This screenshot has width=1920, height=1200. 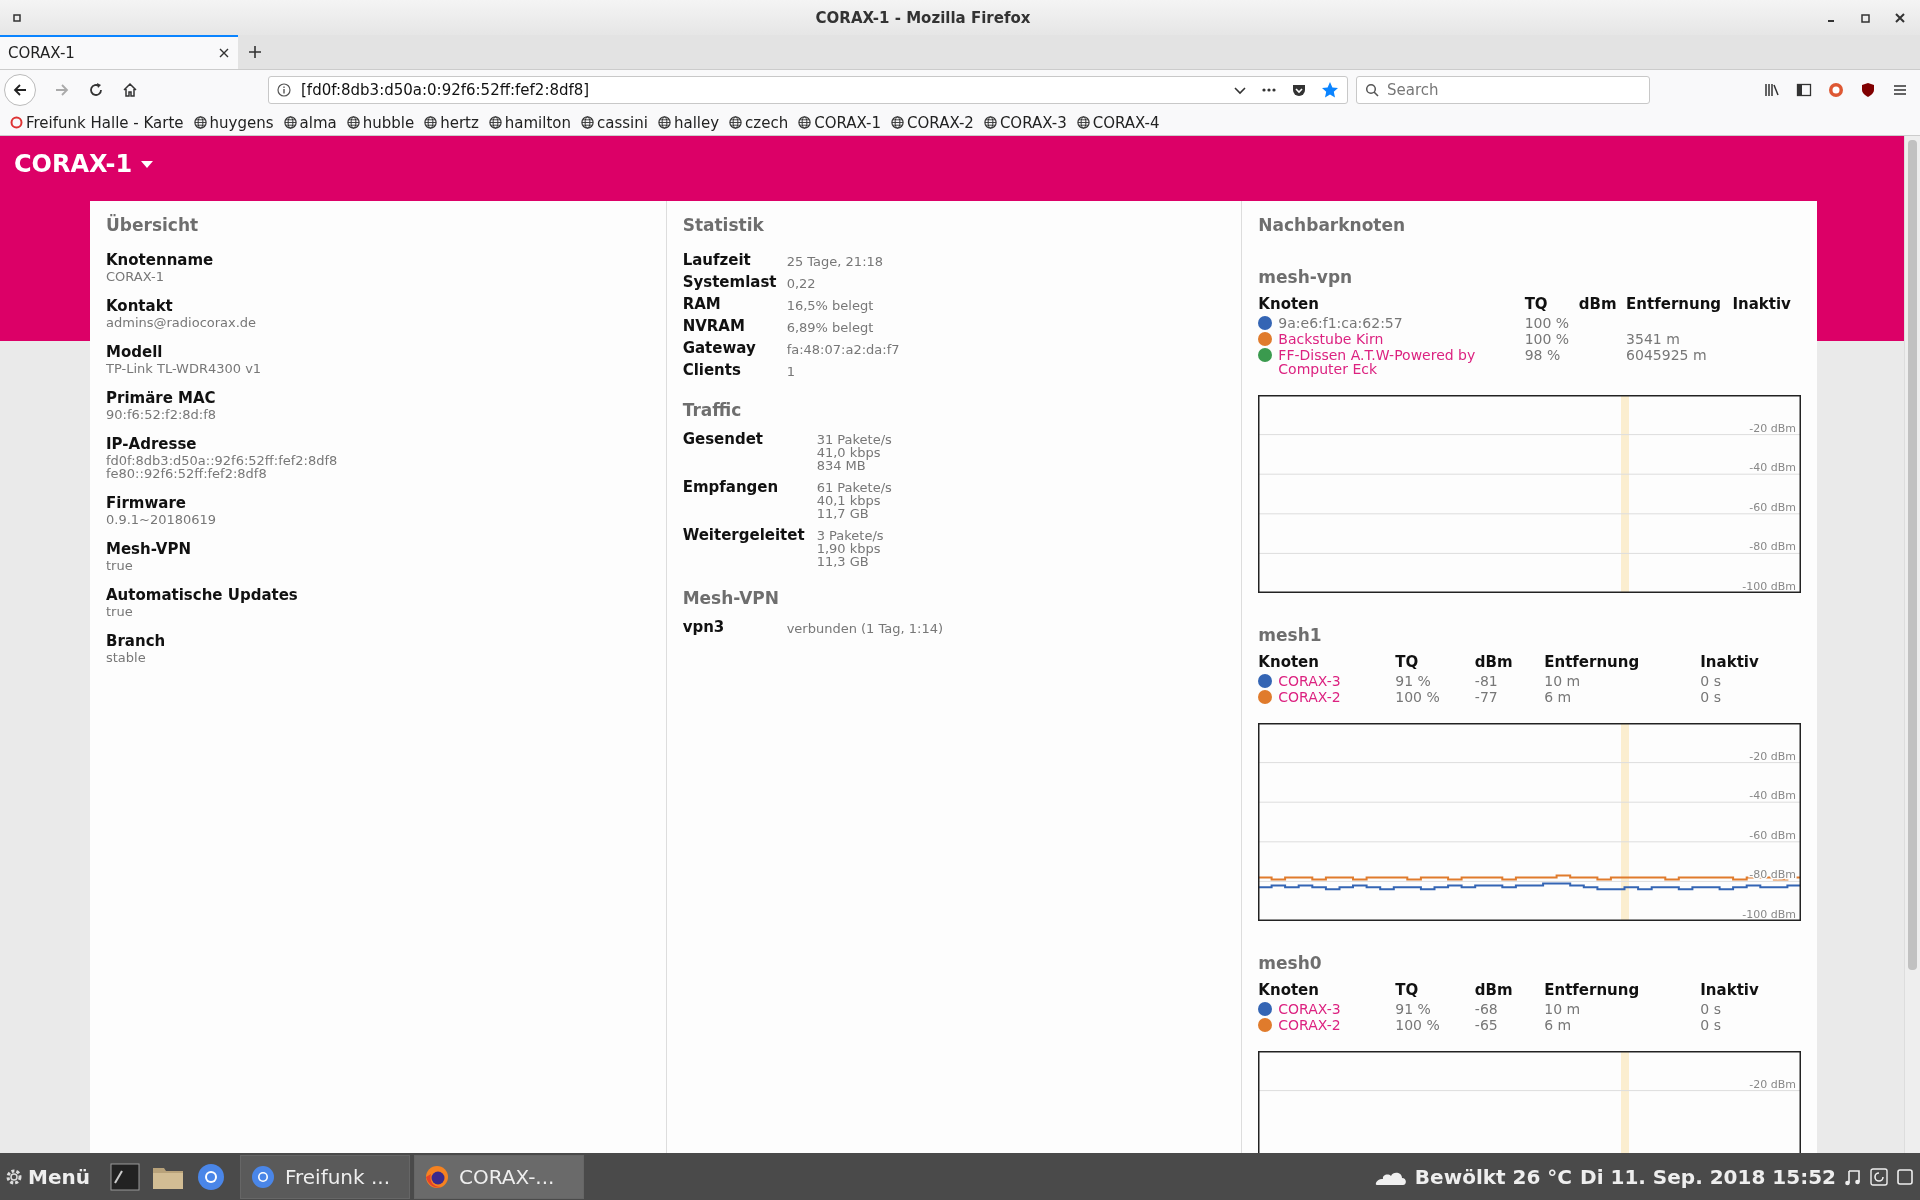 I want to click on bookmark-item: hamilton, so click(x=530, y=122).